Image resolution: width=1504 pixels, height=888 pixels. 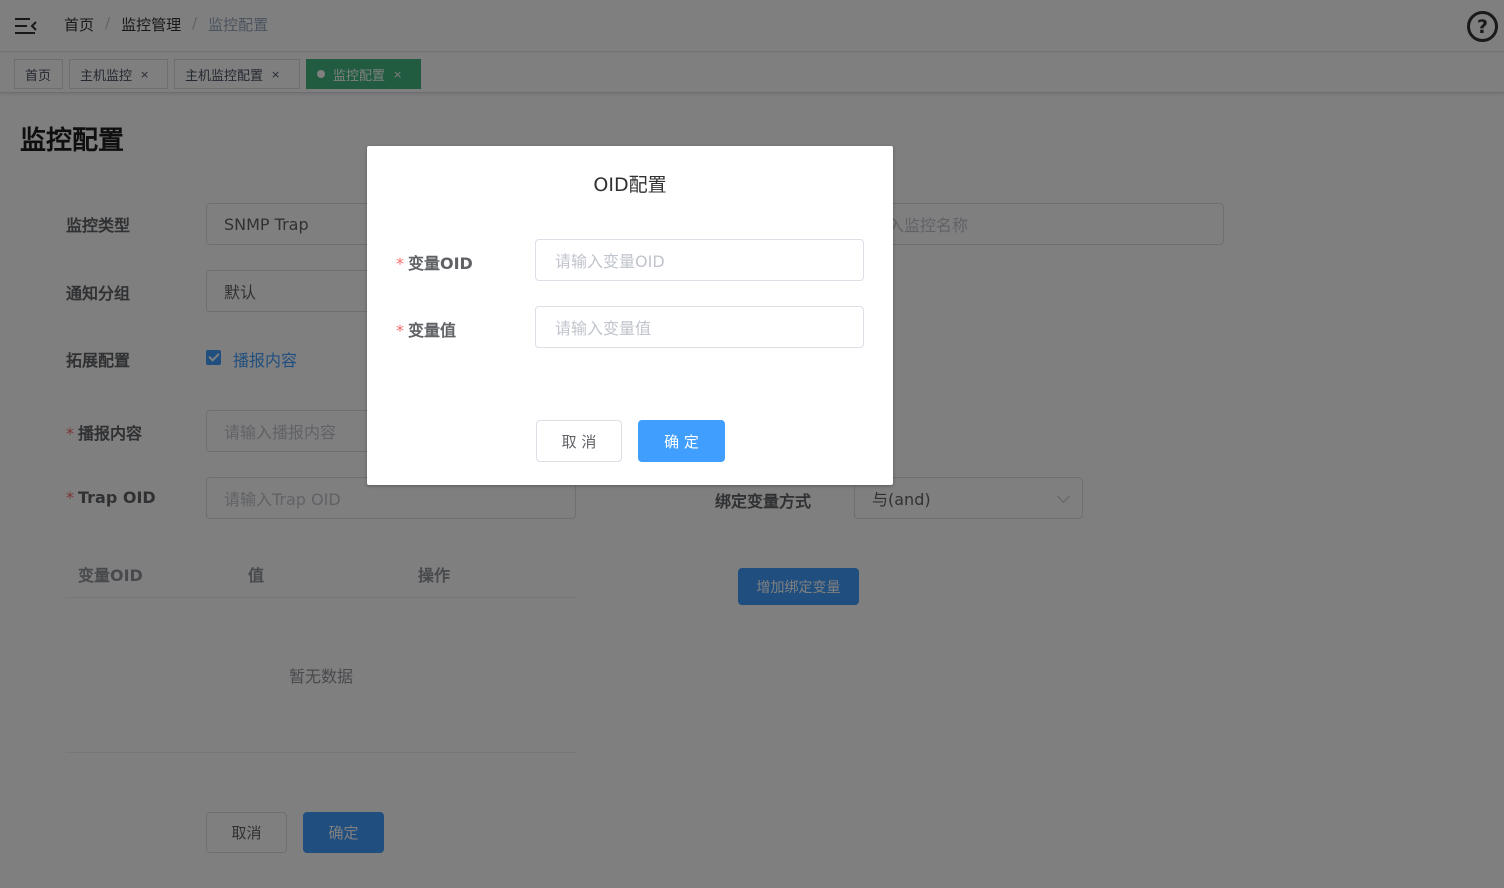 What do you see at coordinates (630, 185) in the screenshot?
I see `dialog-title: OID配置` at bounding box center [630, 185].